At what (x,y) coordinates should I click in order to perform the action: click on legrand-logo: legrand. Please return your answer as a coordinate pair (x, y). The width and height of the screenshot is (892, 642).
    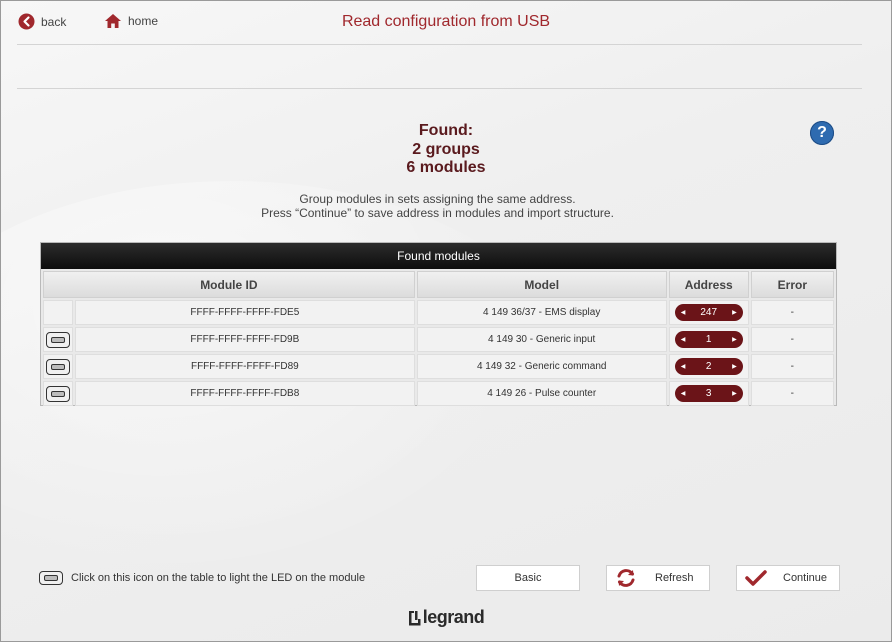
    Looking at the image, I should click on (446, 617).